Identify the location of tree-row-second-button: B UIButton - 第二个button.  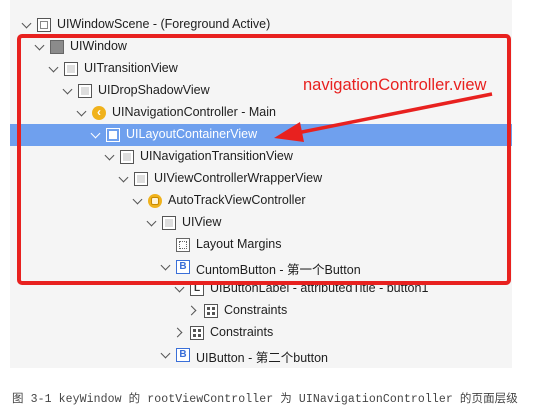
(261, 355).